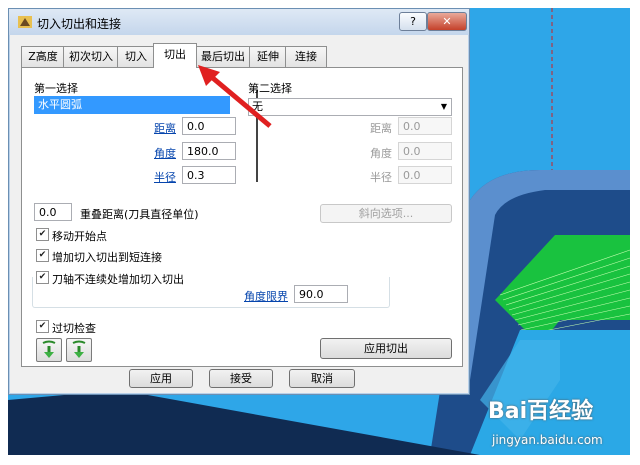  I want to click on copy-from-lead-in-button, so click(49, 350).